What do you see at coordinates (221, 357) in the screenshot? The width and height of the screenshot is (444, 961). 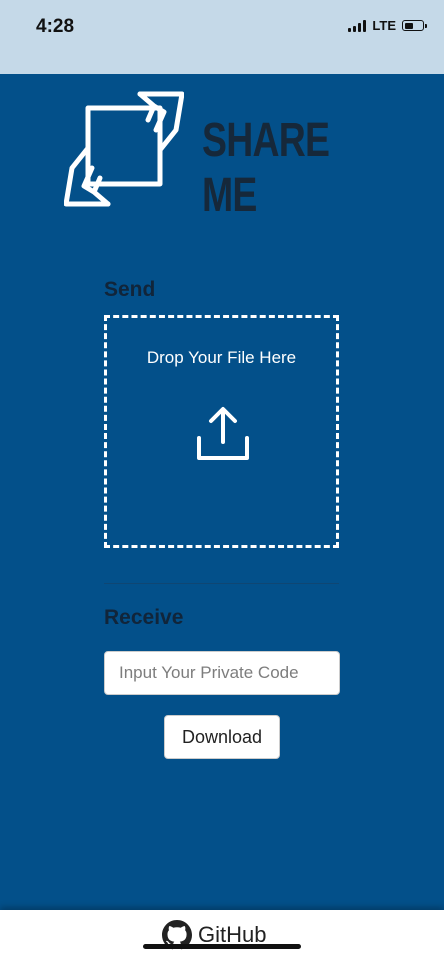 I see `drop-zone-label: Drop Your File Here` at bounding box center [221, 357].